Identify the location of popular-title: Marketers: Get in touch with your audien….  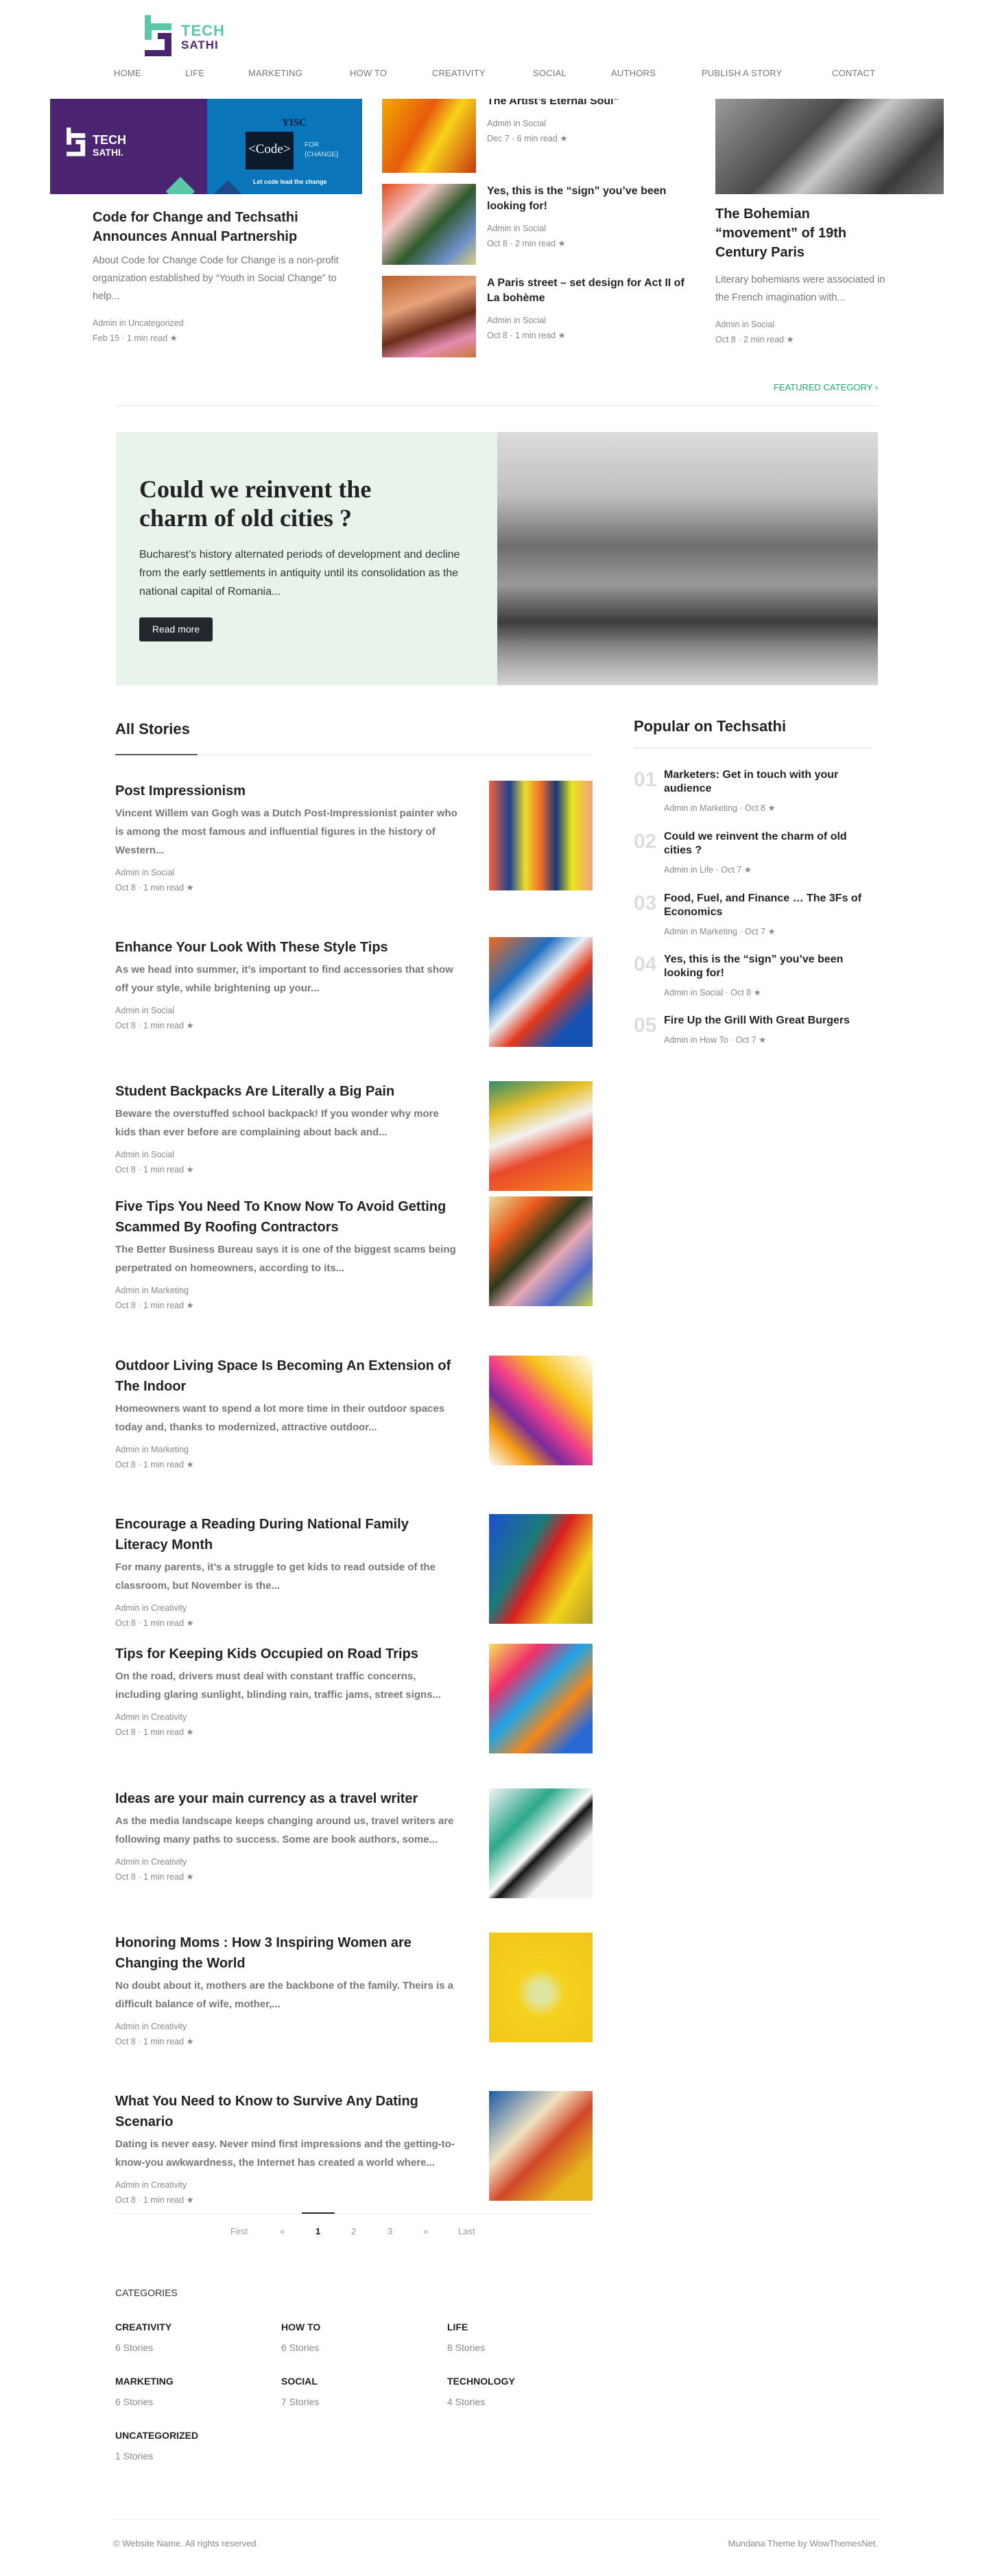
(769, 782).